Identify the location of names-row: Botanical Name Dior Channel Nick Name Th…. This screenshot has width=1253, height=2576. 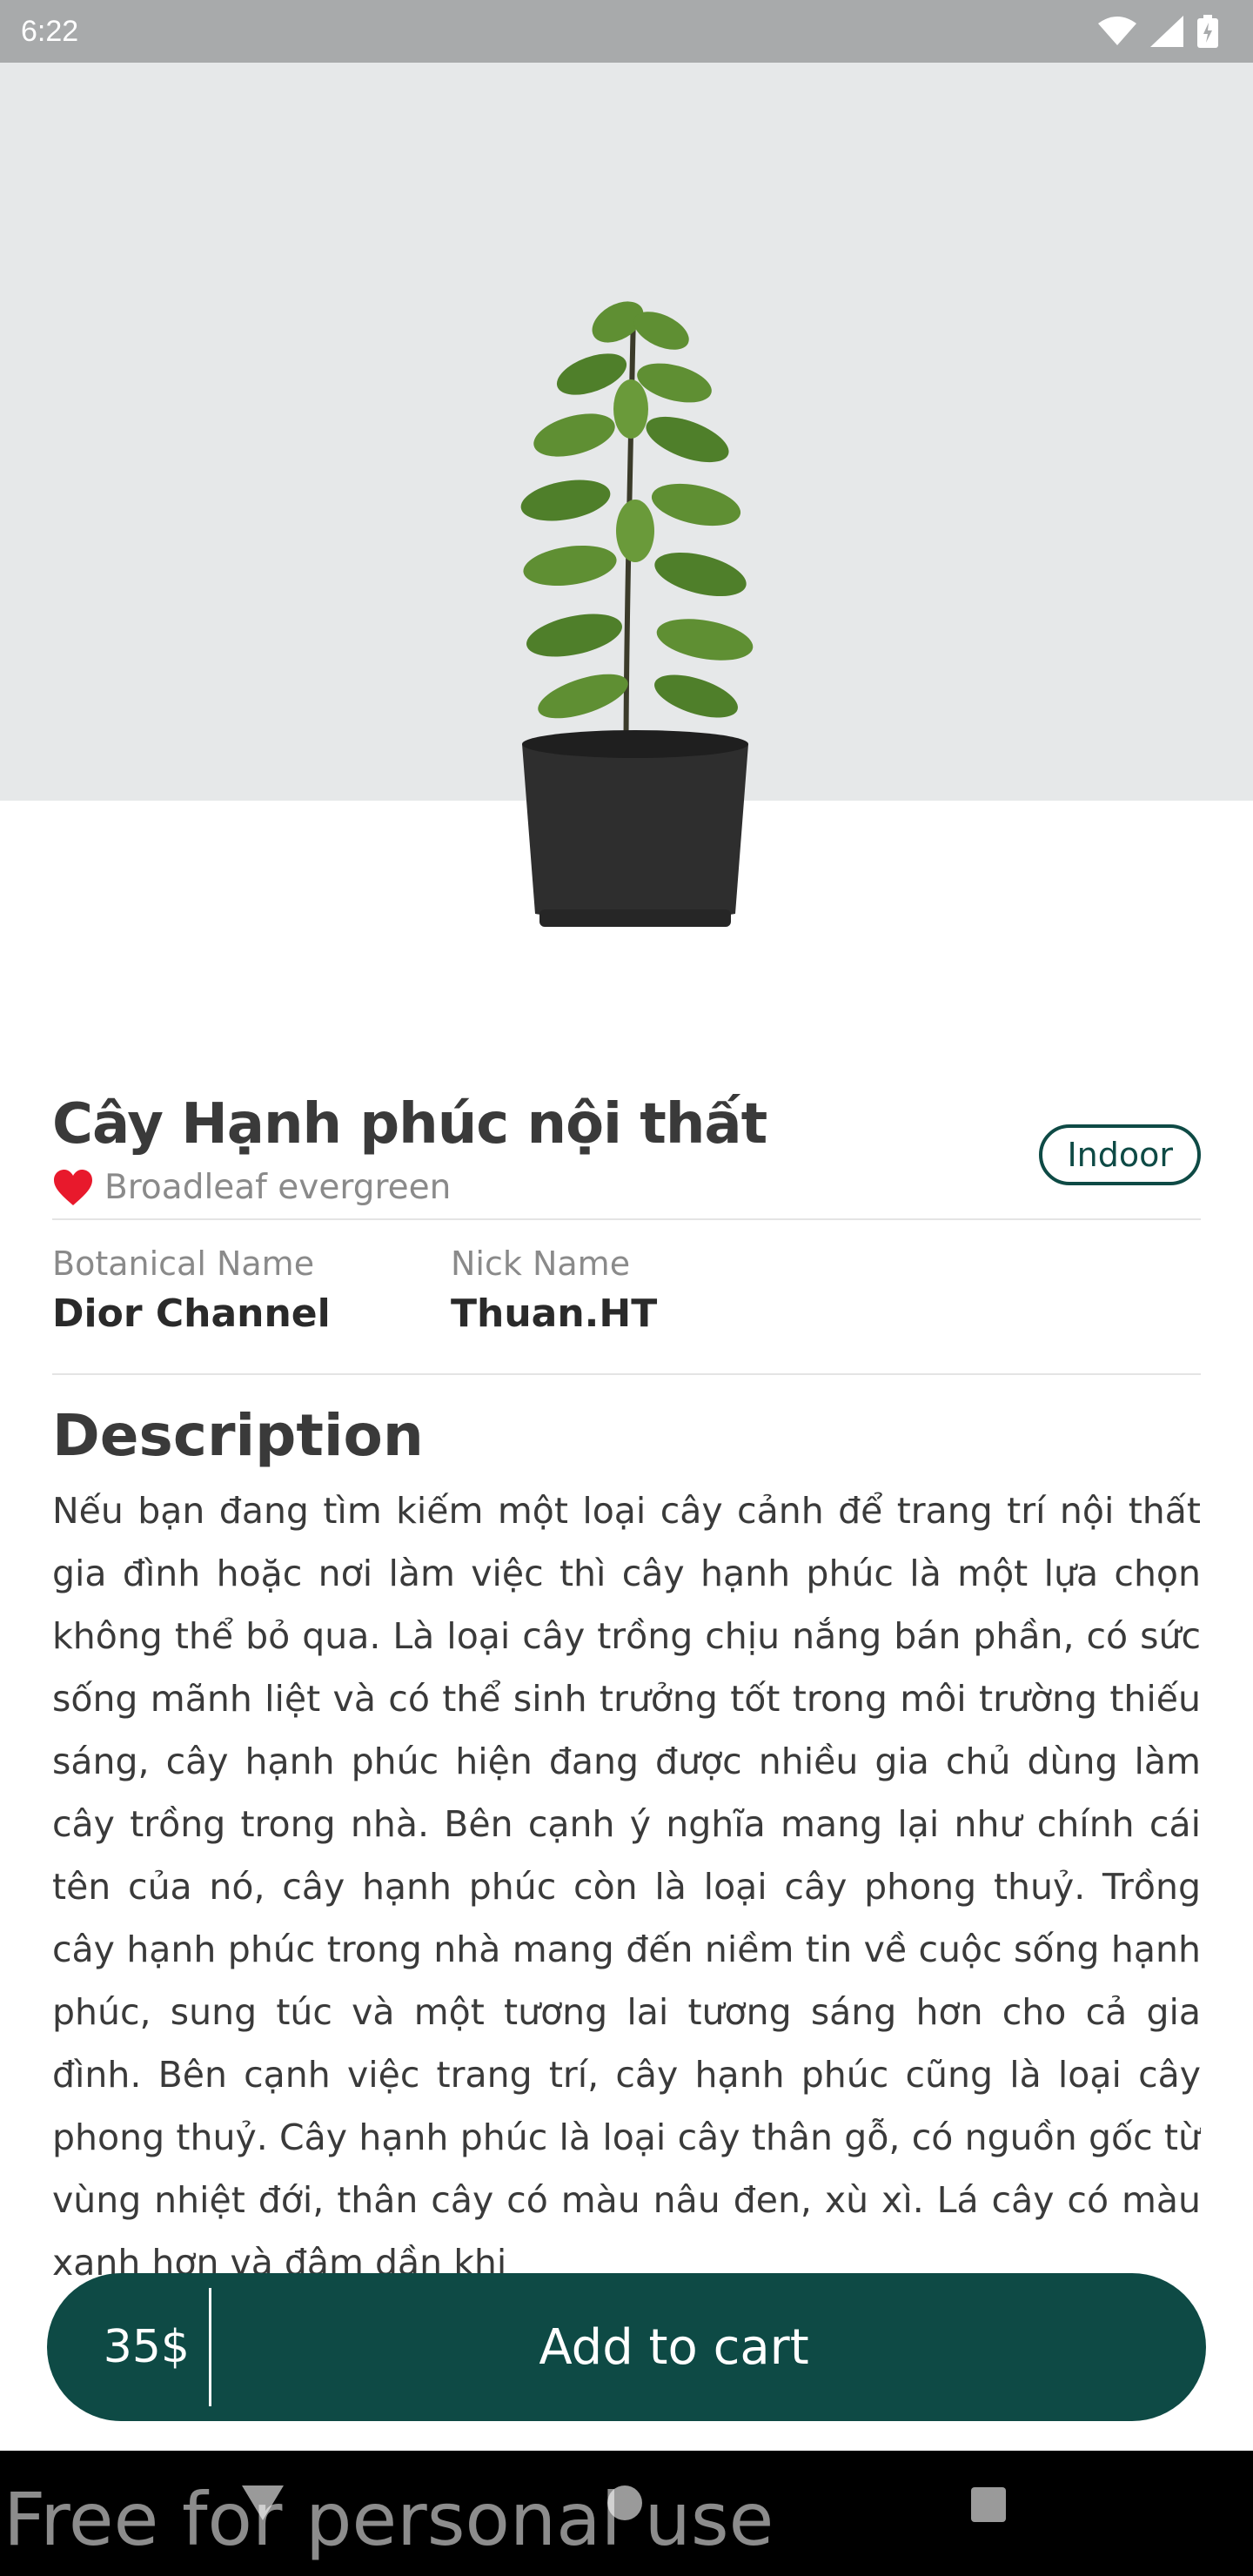
(626, 1296).